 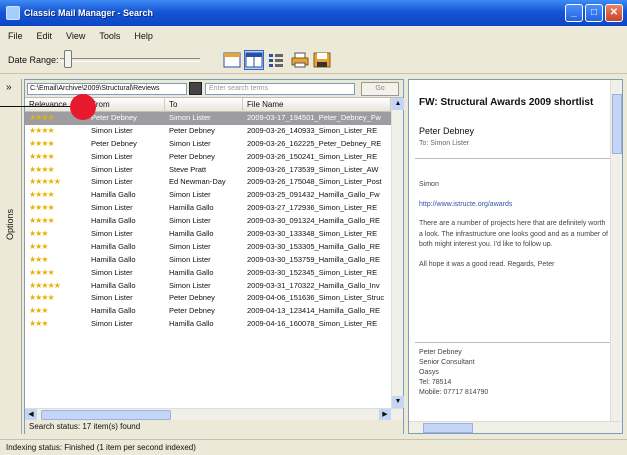 What do you see at coordinates (313, 169) in the screenshot?
I see `file-name-cell: 2009-03-26_173539_Simon_Lister_AW` at bounding box center [313, 169].